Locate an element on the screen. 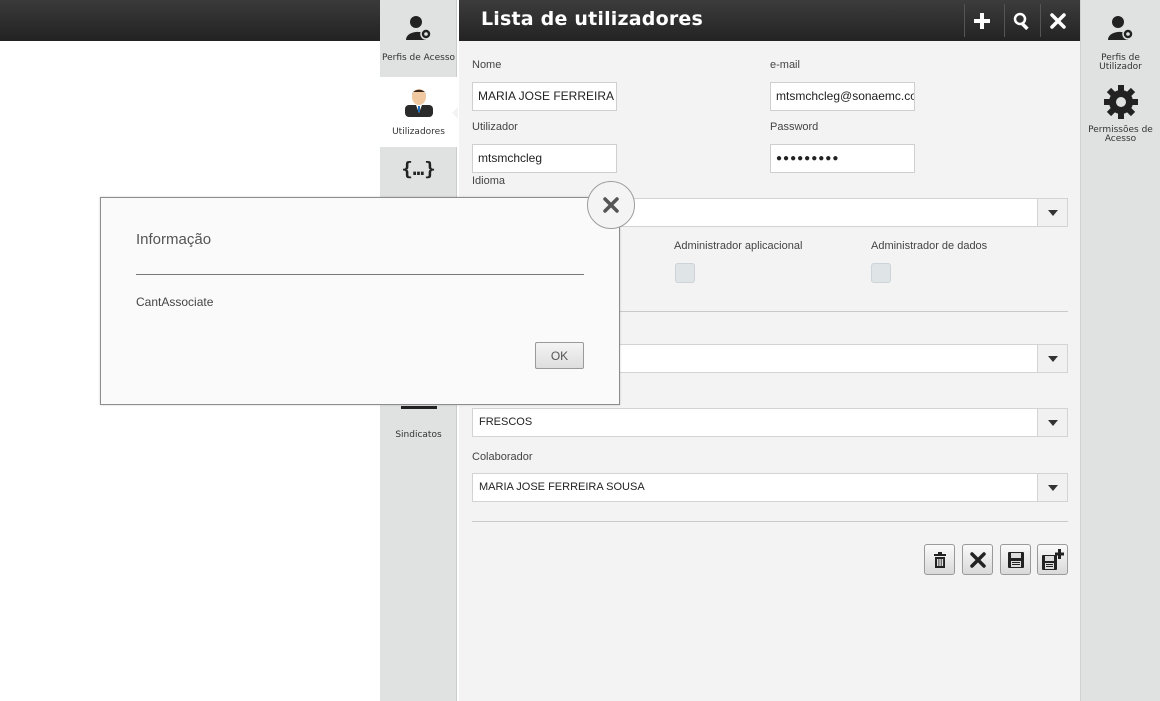  dialog-message: CantAssociate is located at coordinates (175, 302).